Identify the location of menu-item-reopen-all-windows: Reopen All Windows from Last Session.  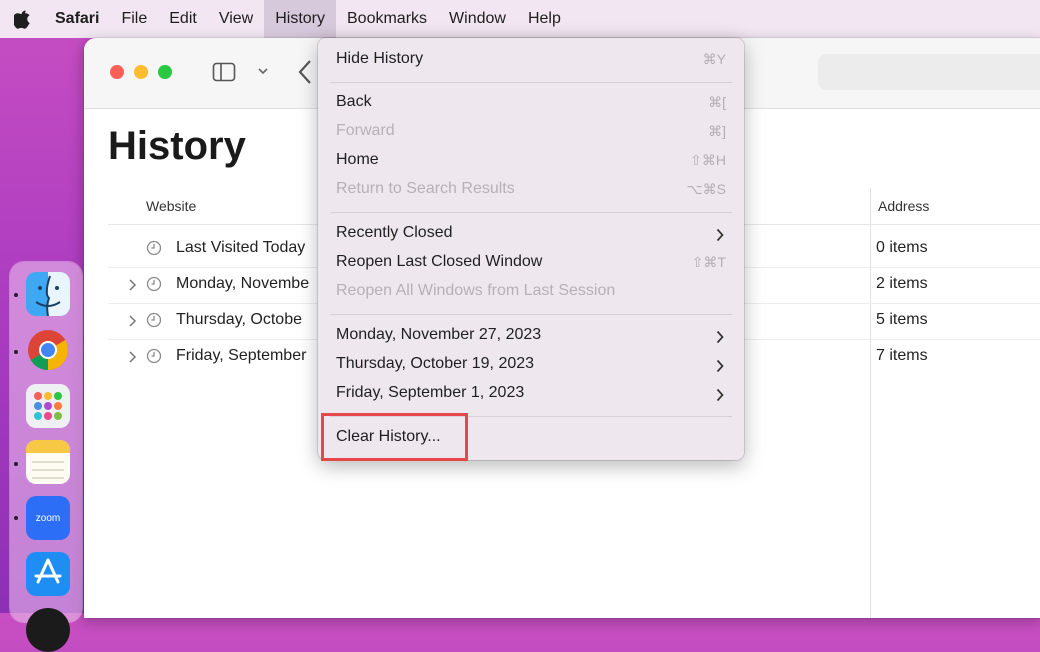
(476, 290).